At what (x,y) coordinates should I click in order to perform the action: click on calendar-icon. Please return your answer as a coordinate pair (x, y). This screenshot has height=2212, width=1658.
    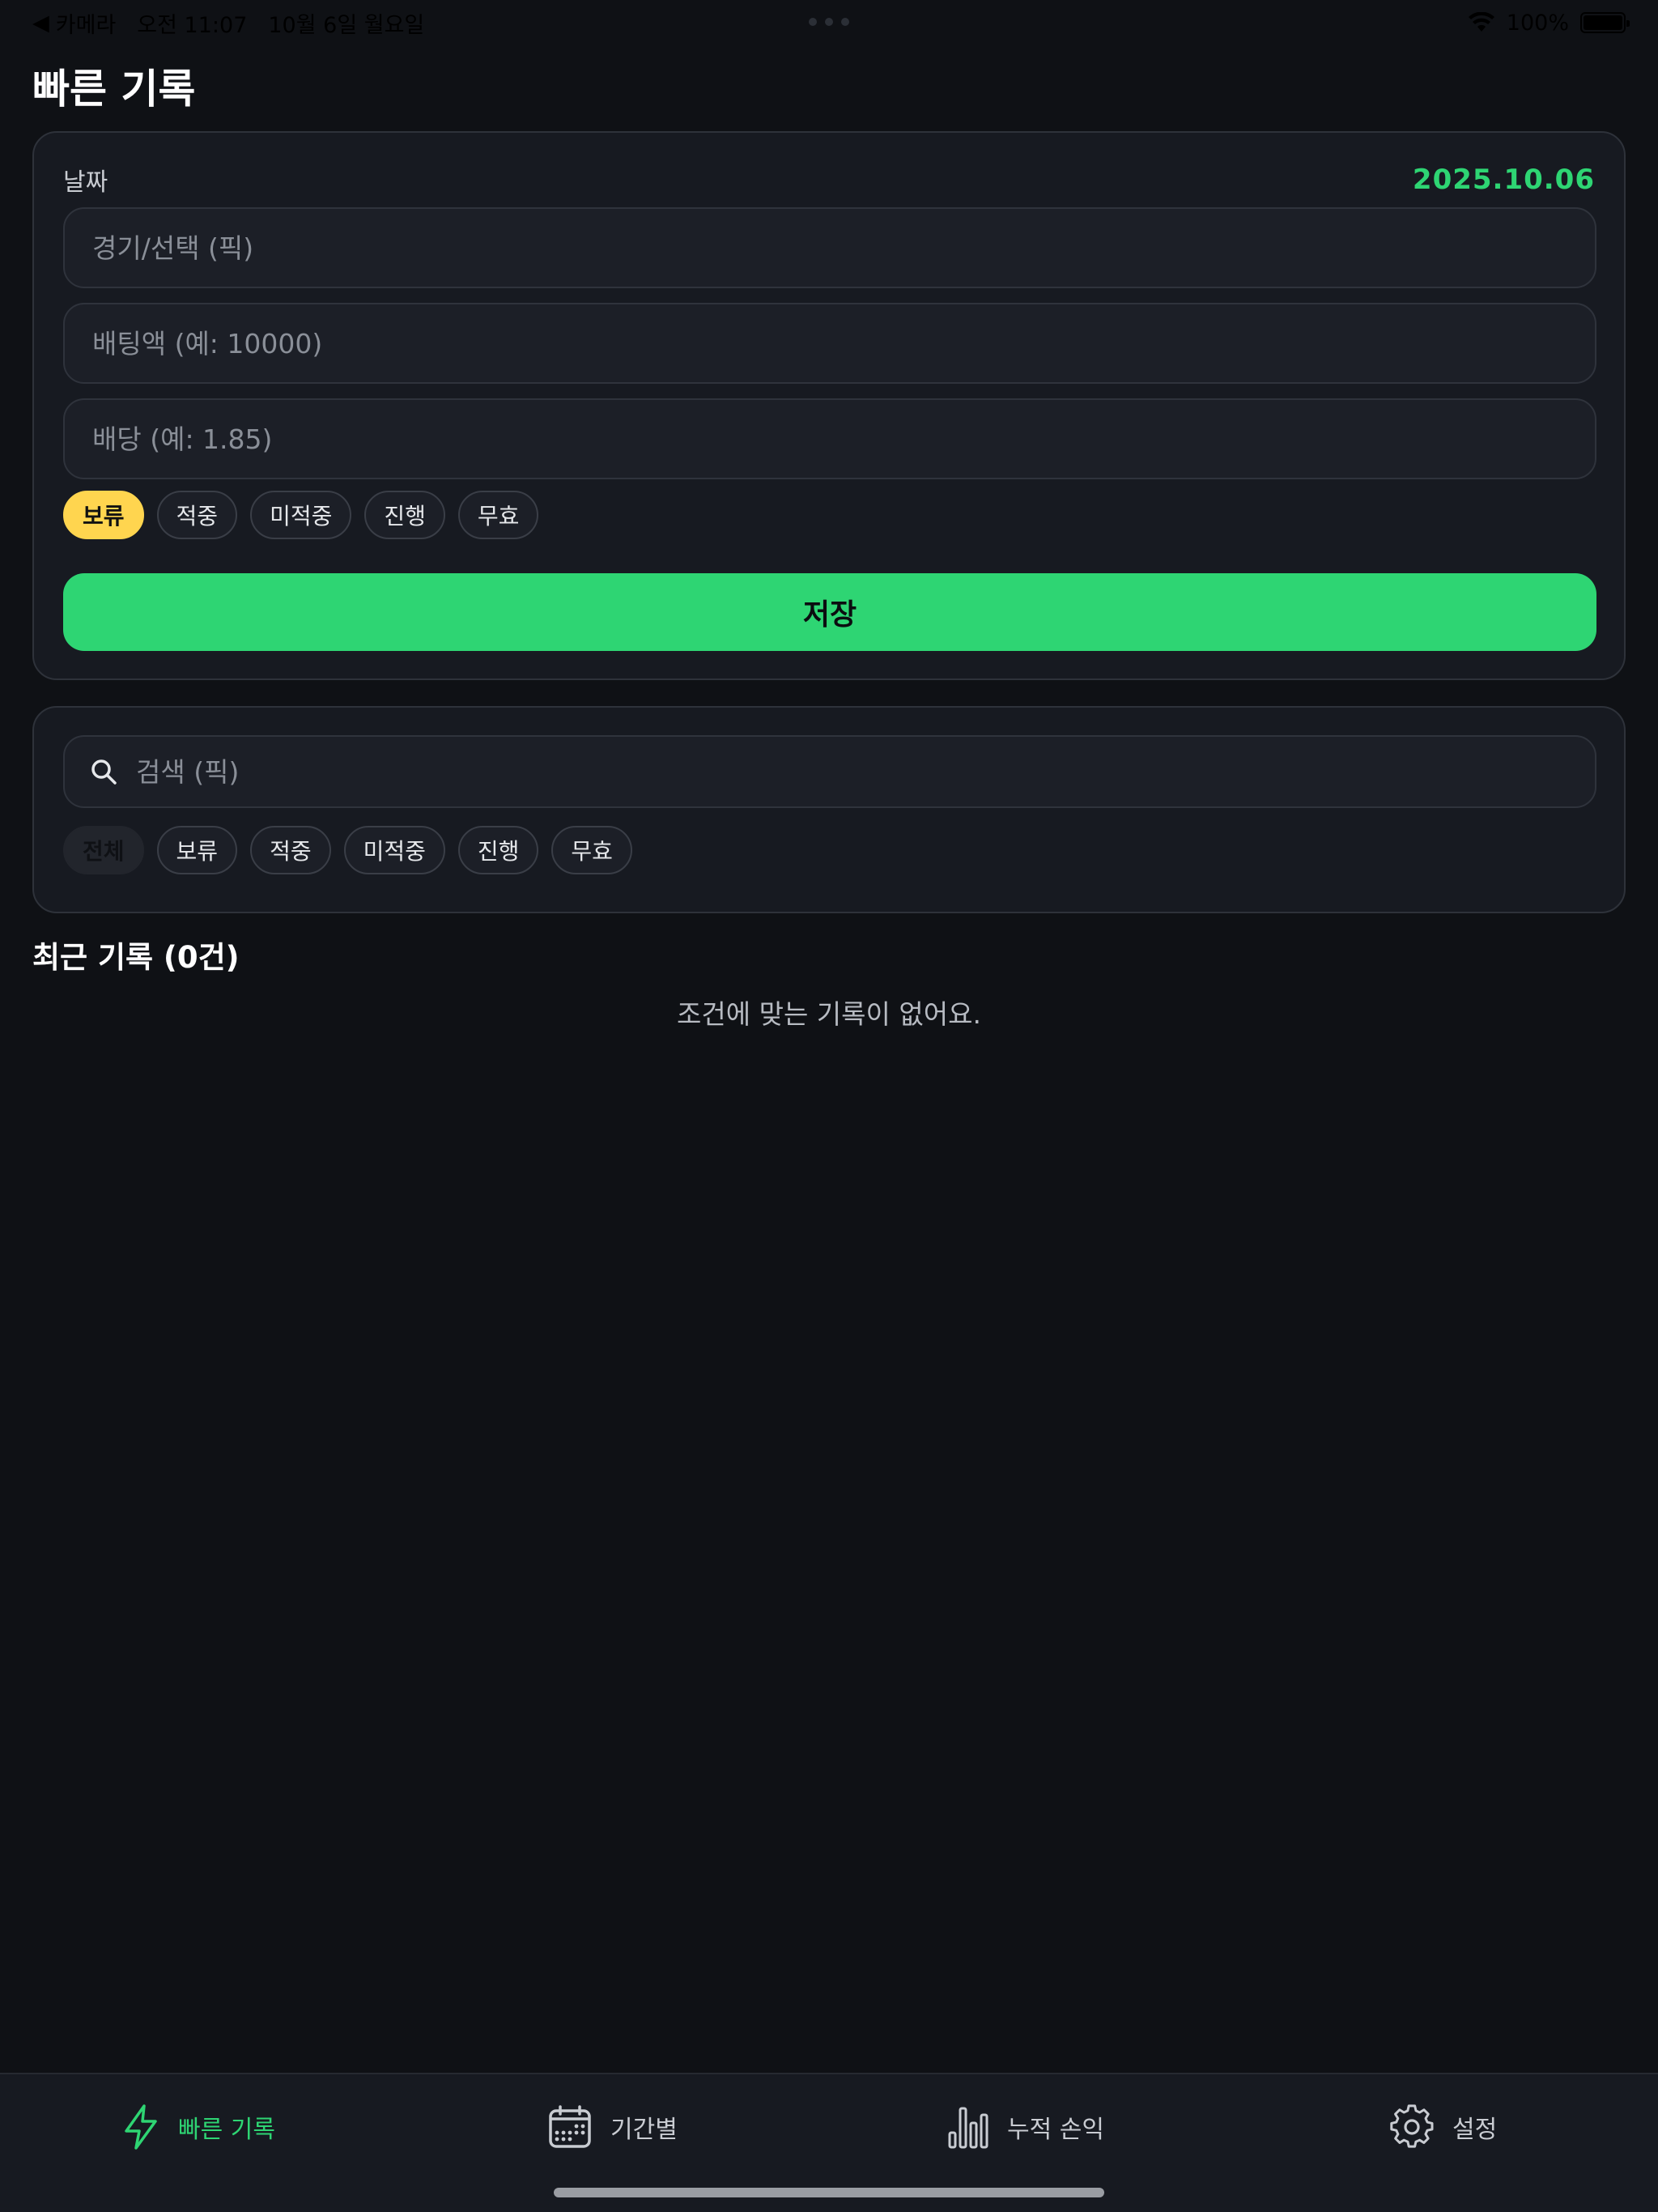
    Looking at the image, I should click on (570, 2127).